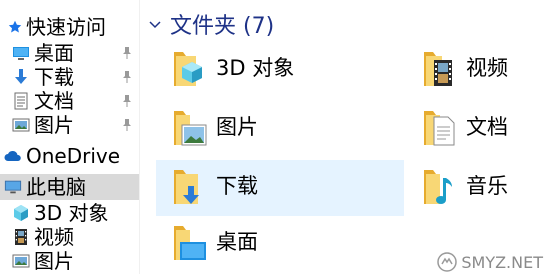 The width and height of the screenshot is (551, 276). Describe the element at coordinates (502, 262) in the screenshot. I see `watermark-text: SMYZ.NET` at that location.